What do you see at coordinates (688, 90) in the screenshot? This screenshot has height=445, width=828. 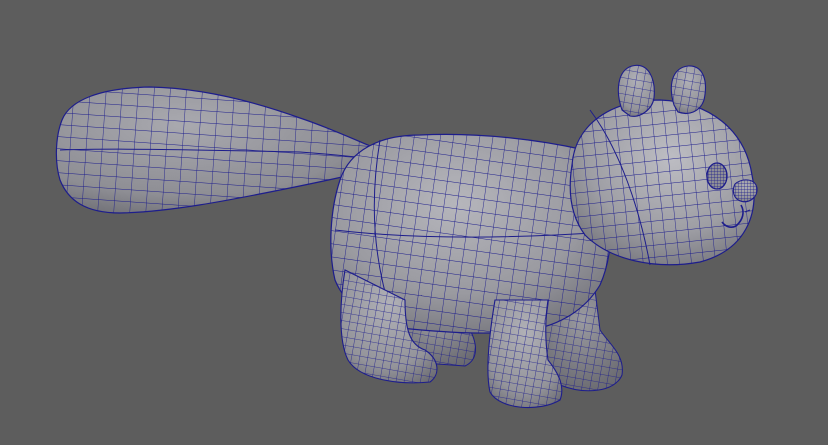 I see `ear-right` at bounding box center [688, 90].